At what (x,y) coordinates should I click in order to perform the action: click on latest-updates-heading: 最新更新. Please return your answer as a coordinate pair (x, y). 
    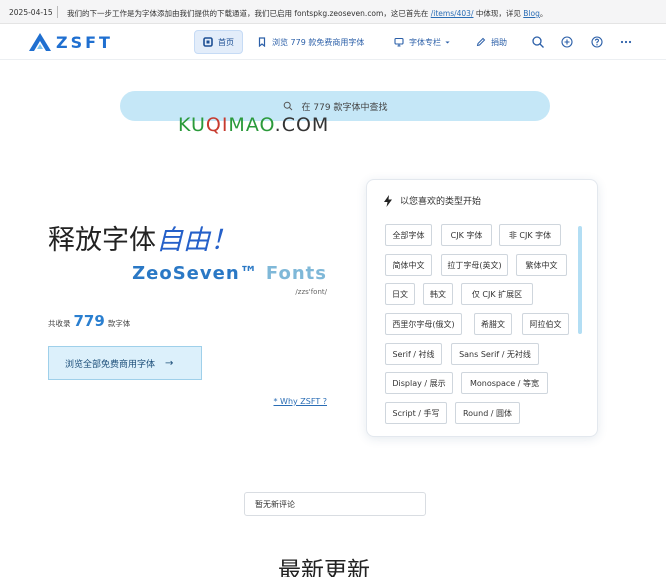
    Looking at the image, I should click on (324, 567).